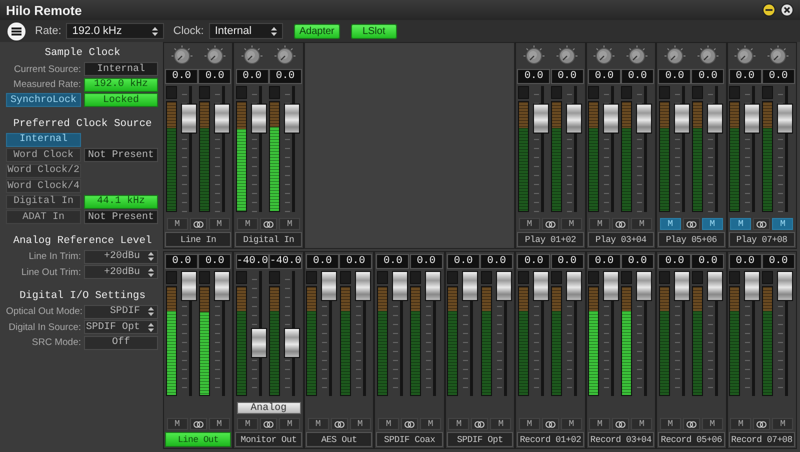  Describe the element at coordinates (121, 327) in the screenshot. I see `setting-select: SPDIF Opt` at that location.